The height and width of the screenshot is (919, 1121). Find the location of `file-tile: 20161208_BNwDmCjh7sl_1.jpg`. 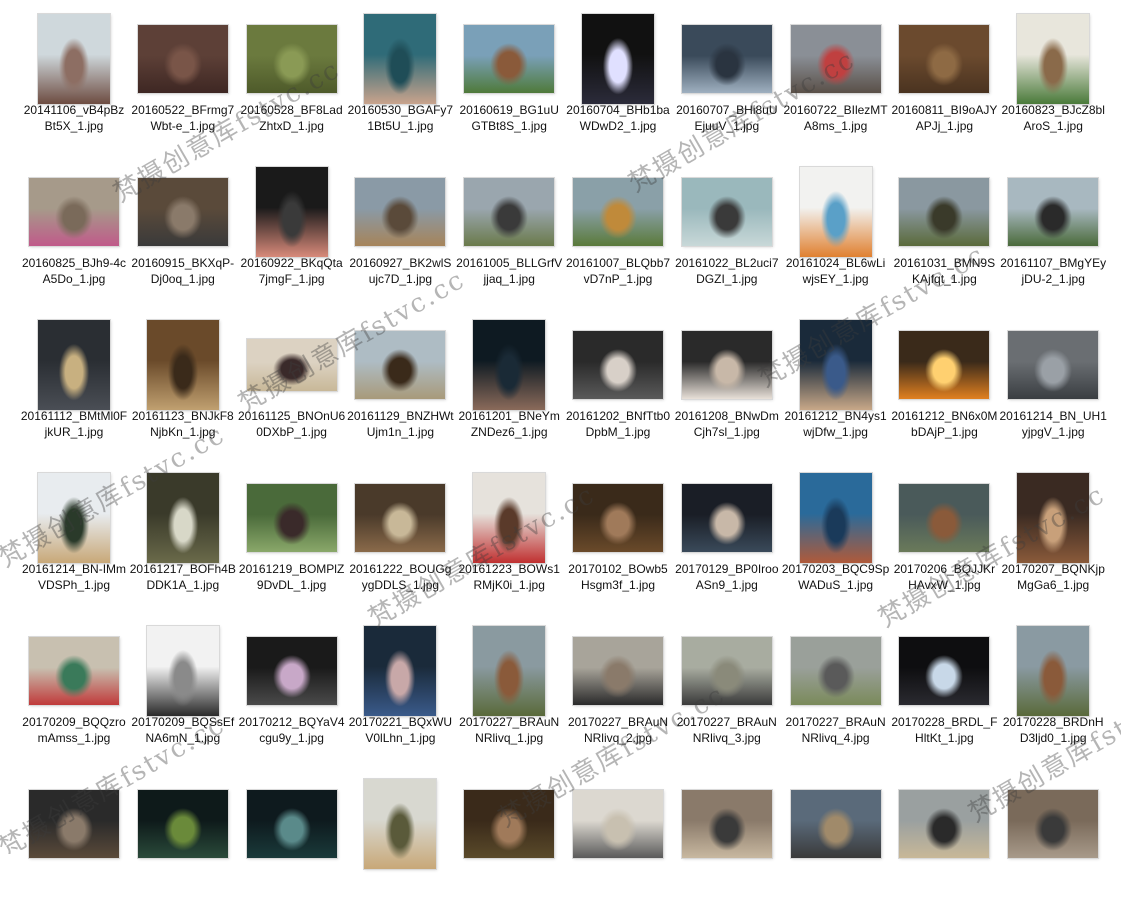

file-tile: 20161208_BNwDmCjh7sl_1.jpg is located at coordinates (727, 385).